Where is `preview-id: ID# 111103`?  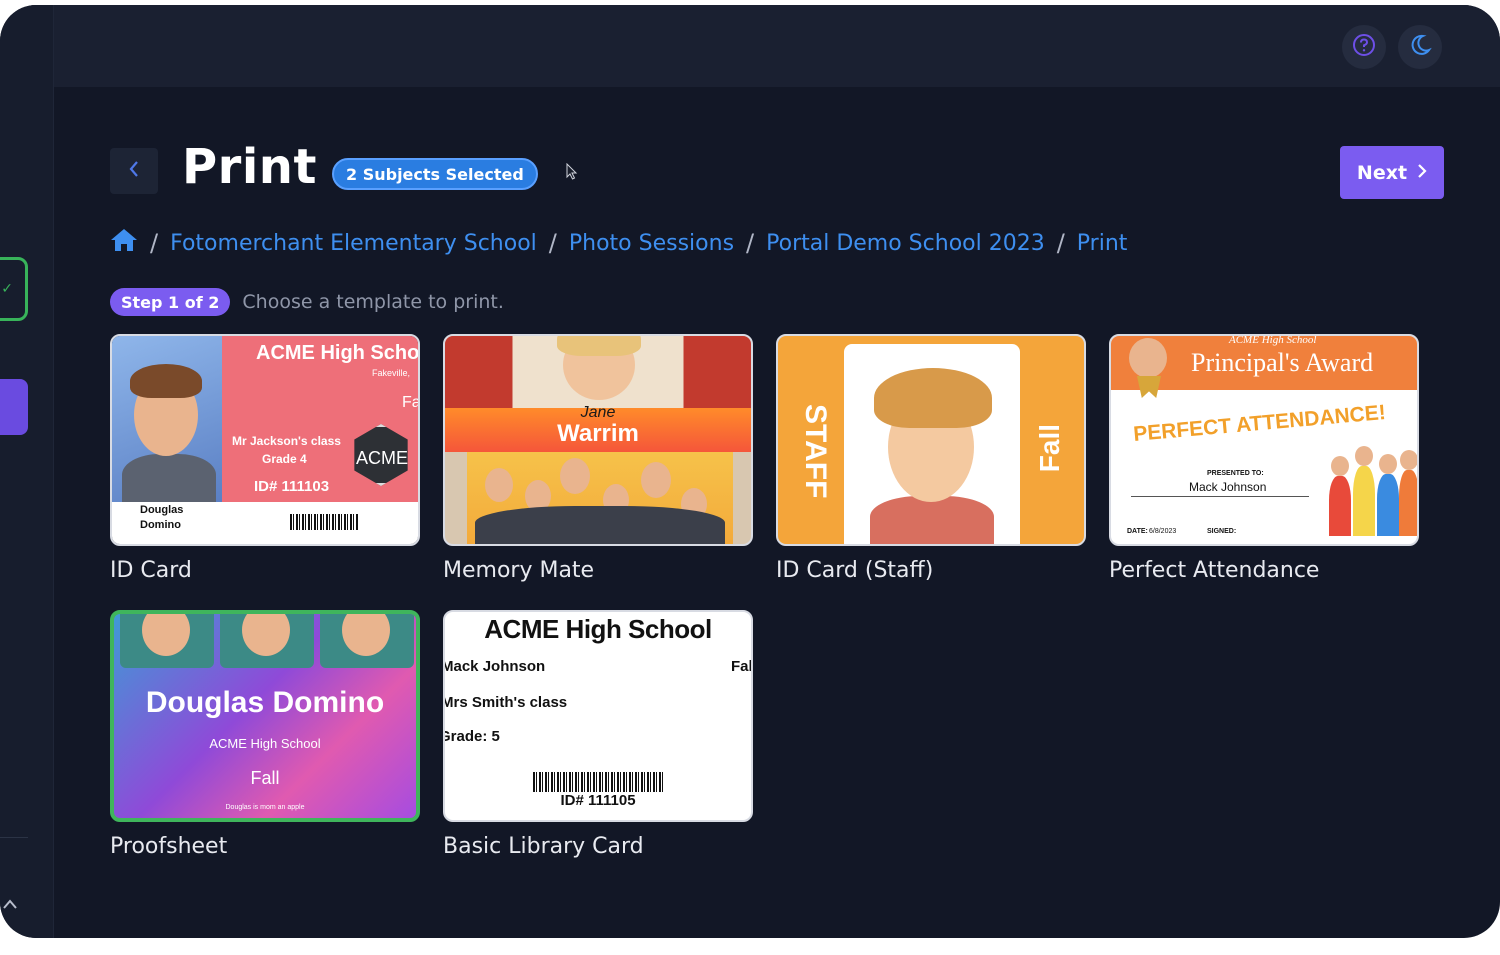 preview-id: ID# 111103 is located at coordinates (292, 486).